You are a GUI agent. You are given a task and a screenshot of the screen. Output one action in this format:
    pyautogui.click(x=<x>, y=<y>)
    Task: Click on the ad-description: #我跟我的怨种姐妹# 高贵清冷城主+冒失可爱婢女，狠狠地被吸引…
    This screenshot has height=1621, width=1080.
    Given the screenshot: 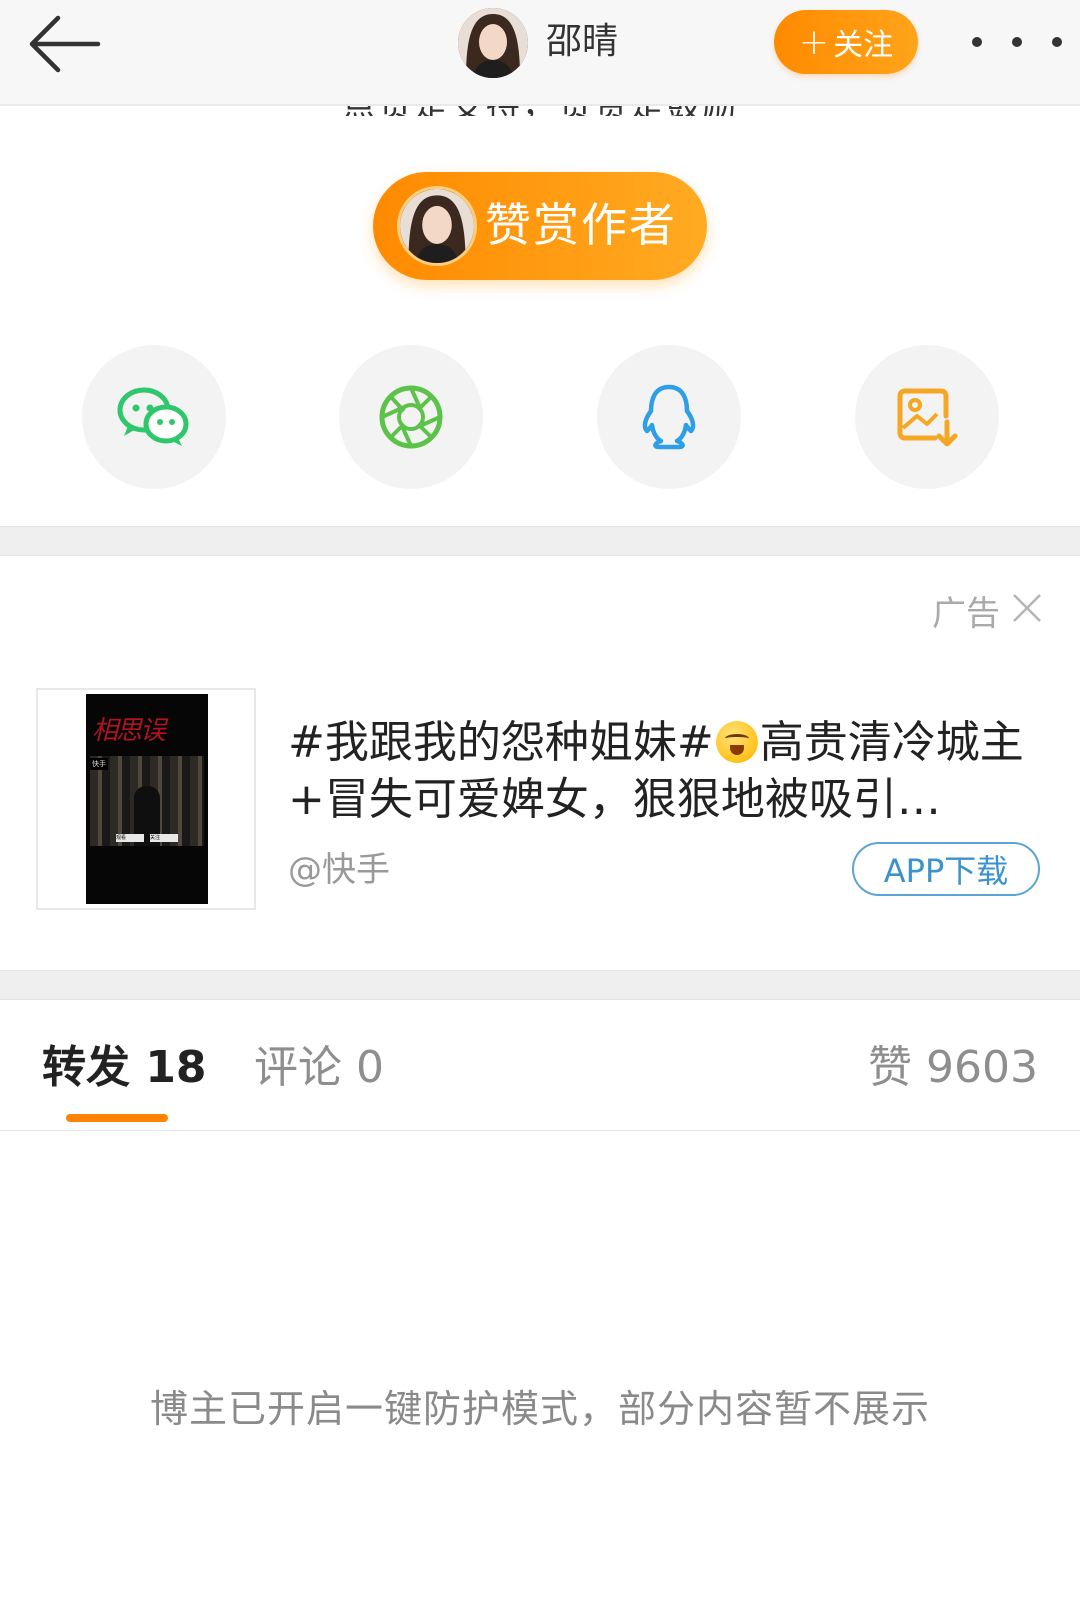 What is the action you would take?
    pyautogui.click(x=668, y=771)
    